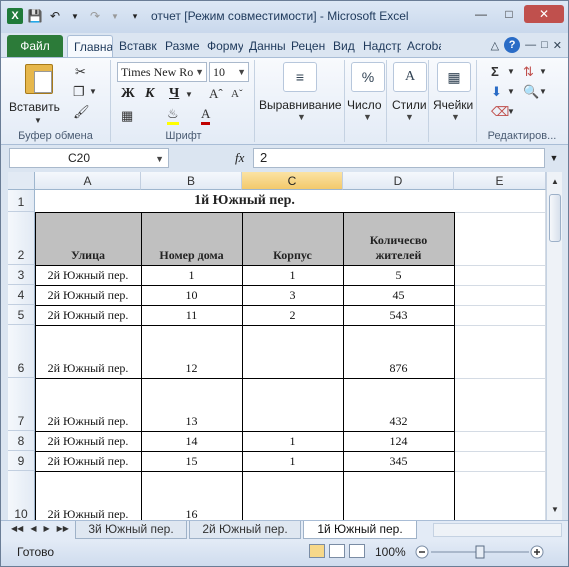 The height and width of the screenshot is (567, 569). I want to click on header-house-number: Номер дома, so click(191, 238).